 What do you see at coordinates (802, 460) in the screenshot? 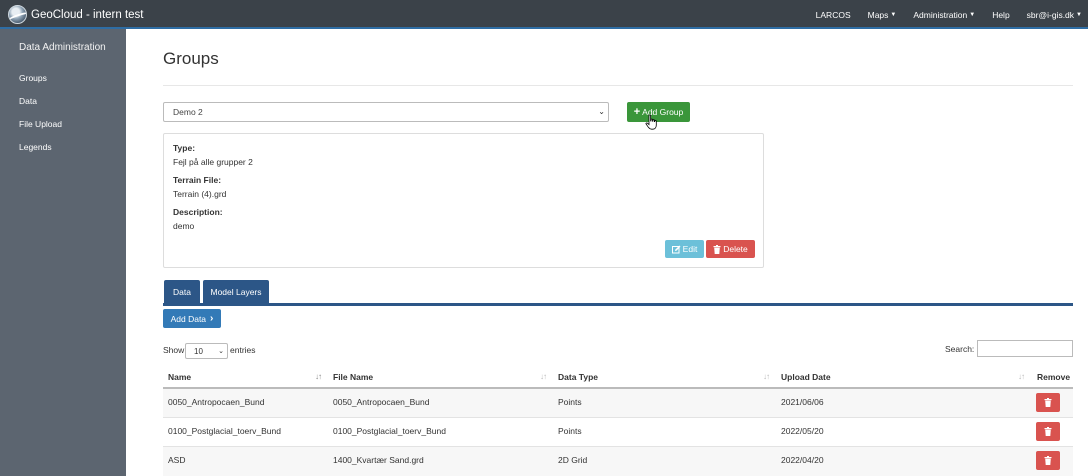
I see `cell-upload-date: 2022/04/20` at bounding box center [802, 460].